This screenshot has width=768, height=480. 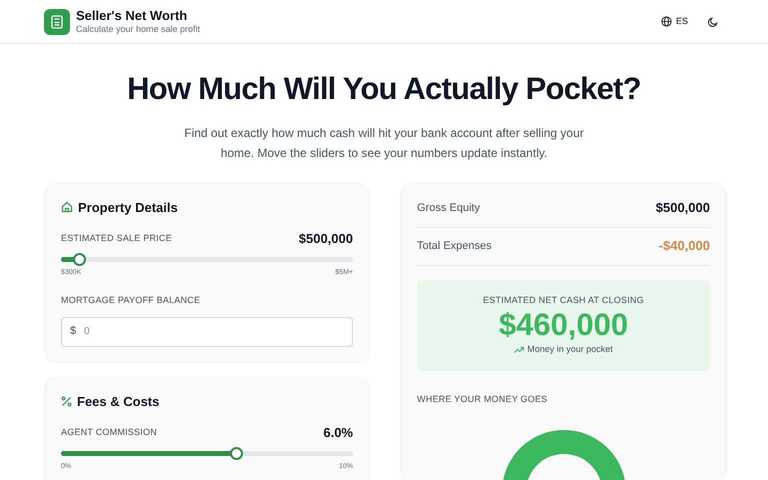 What do you see at coordinates (519, 349) in the screenshot?
I see `trending-up-icon` at bounding box center [519, 349].